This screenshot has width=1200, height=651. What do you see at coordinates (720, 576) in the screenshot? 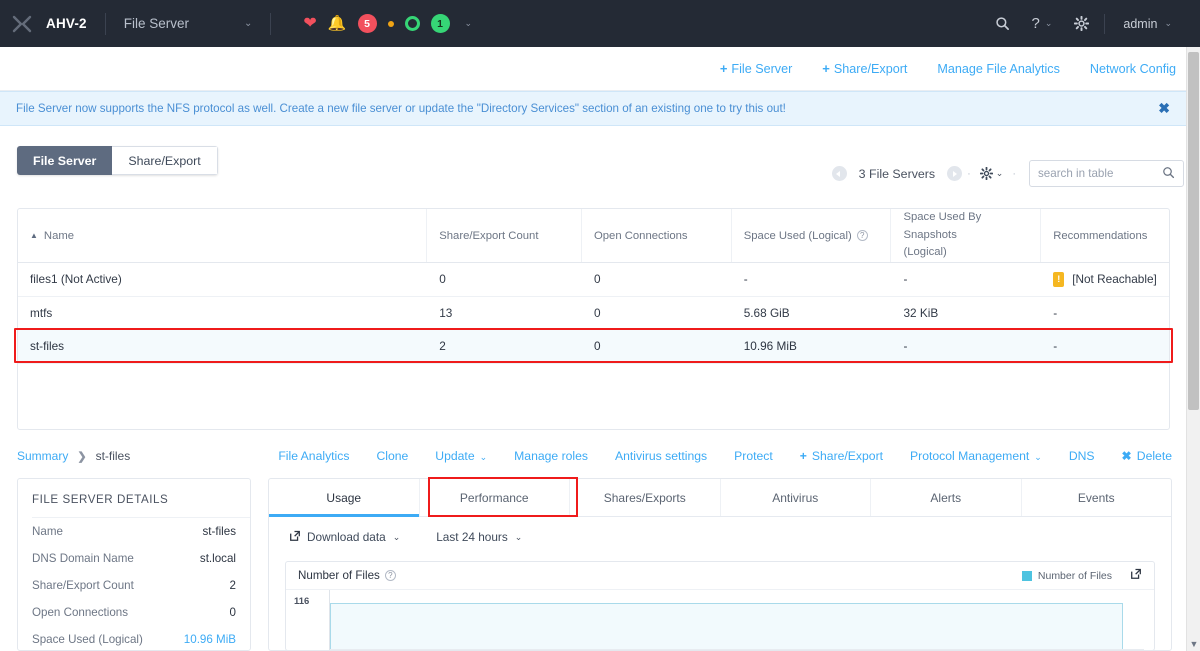
I see `chart-header: Number of Files ? Number of Files` at bounding box center [720, 576].